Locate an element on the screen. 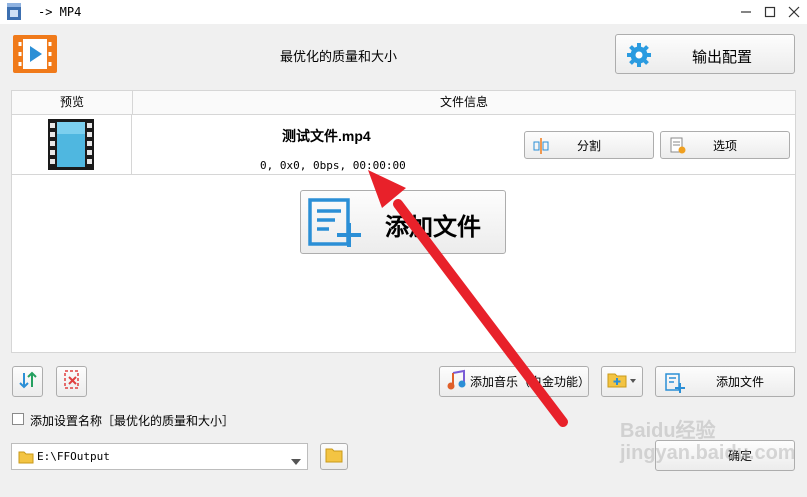 This screenshot has height=497, width=807. window-title: -> MP4 is located at coordinates (60, 12).